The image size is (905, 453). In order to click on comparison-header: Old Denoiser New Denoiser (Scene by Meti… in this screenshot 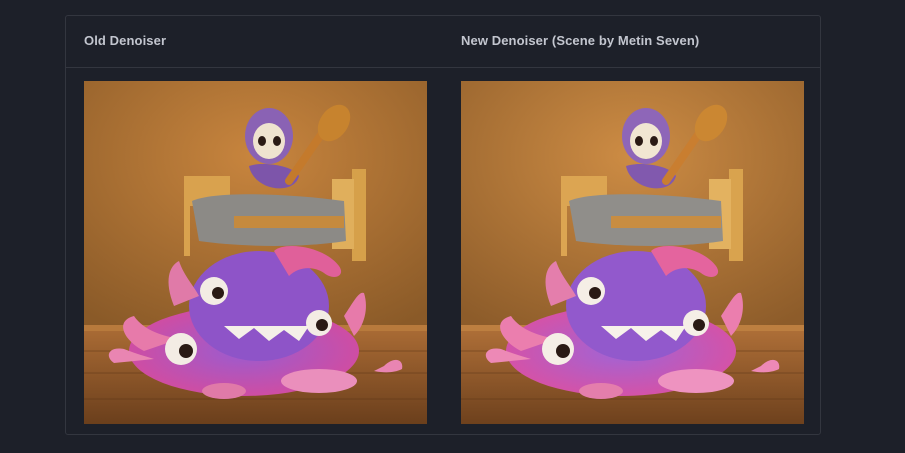, I will do `click(443, 42)`.